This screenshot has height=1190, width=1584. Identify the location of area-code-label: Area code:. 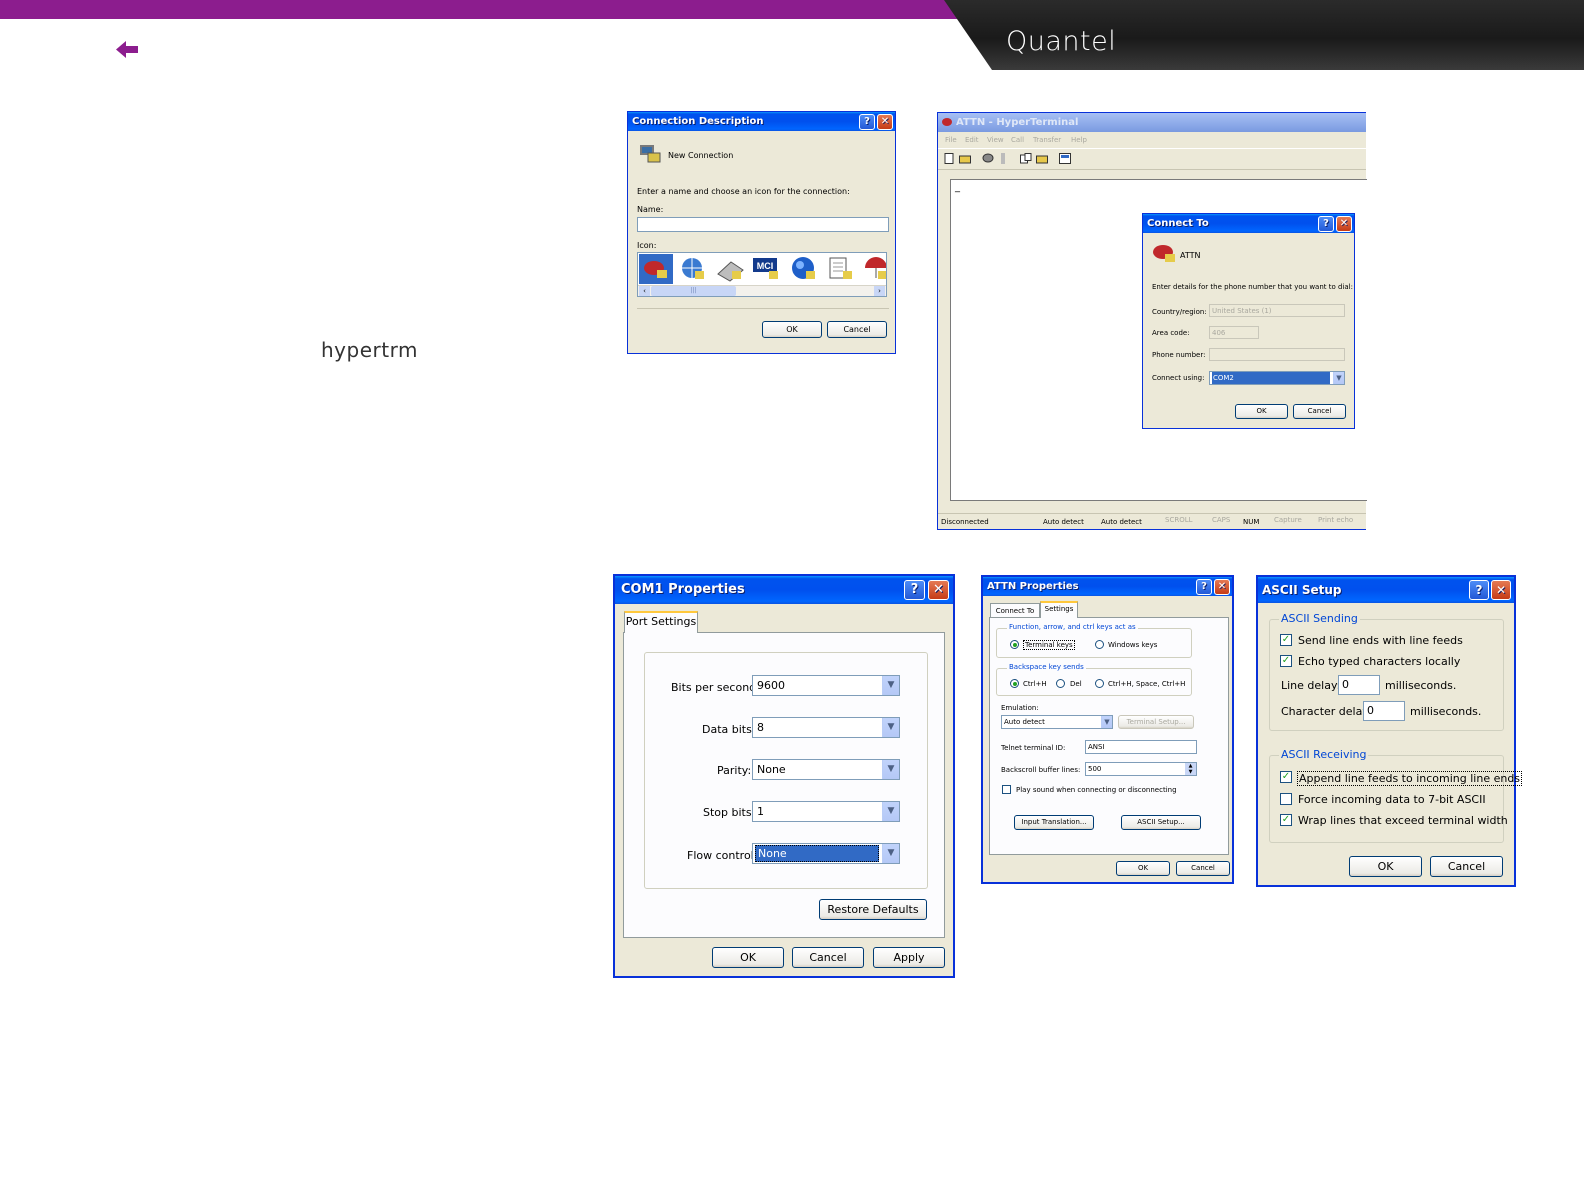
(1171, 333).